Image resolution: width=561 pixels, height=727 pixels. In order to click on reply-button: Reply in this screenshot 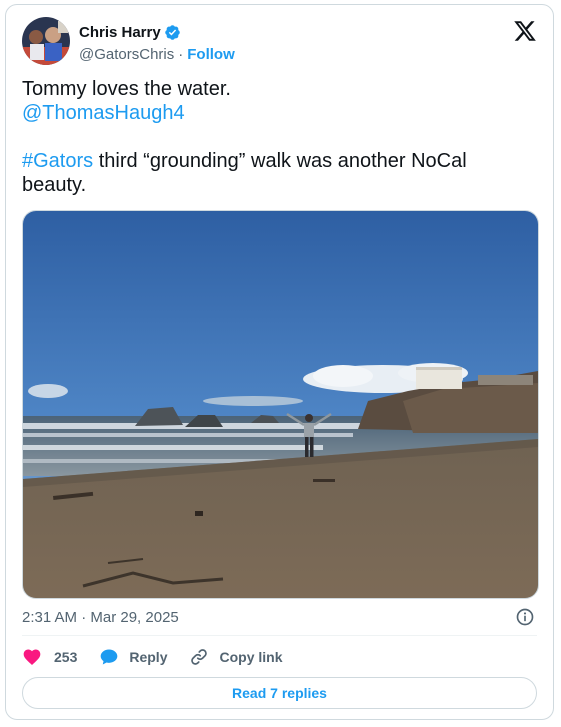, I will do `click(133, 657)`.